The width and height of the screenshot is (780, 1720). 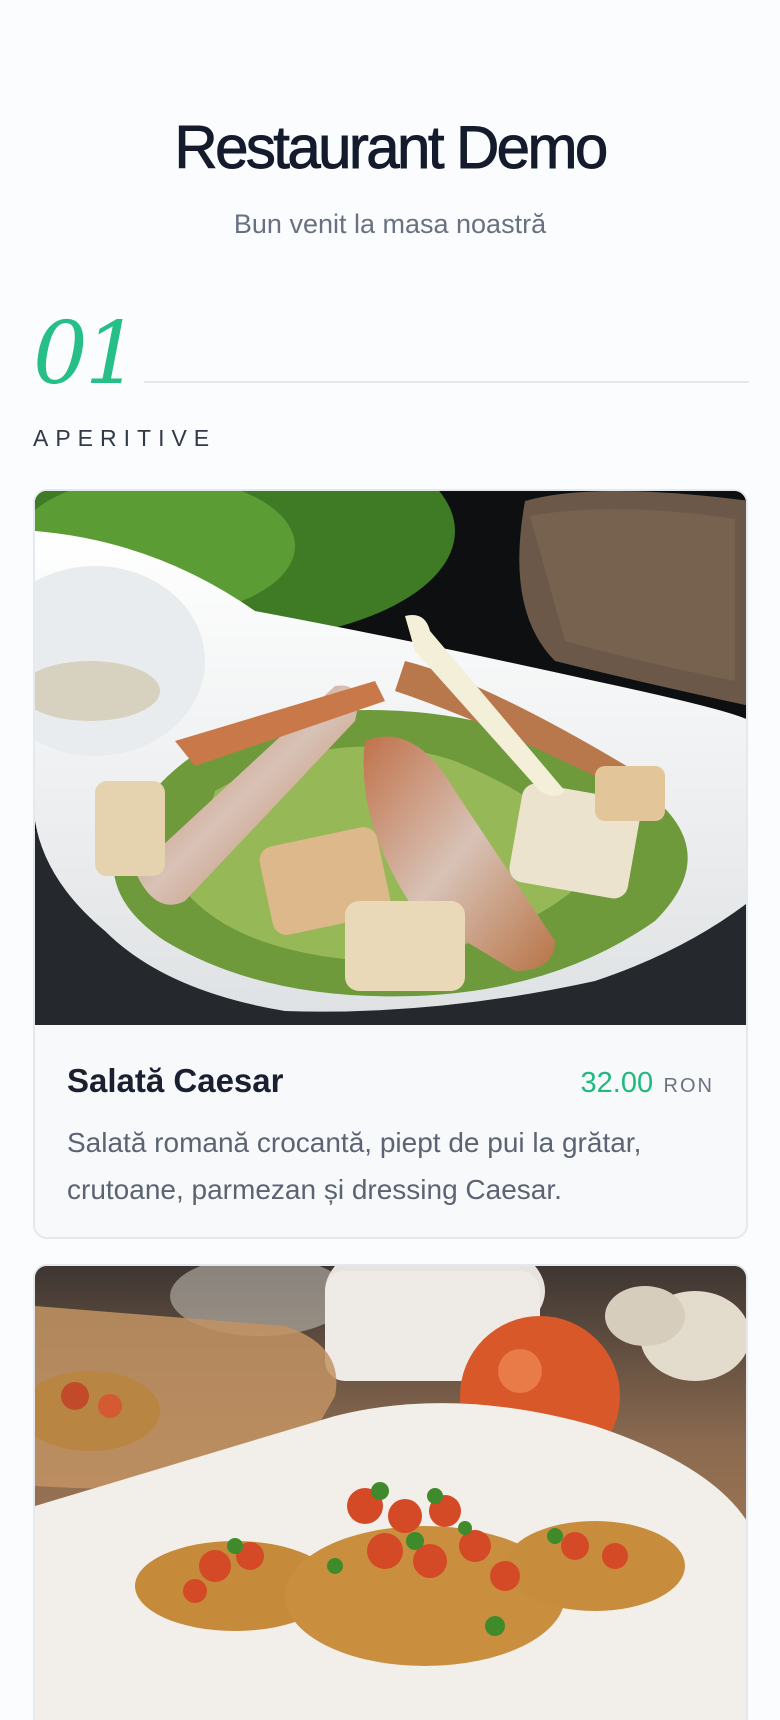 I want to click on section-divider, so click(x=446, y=382).